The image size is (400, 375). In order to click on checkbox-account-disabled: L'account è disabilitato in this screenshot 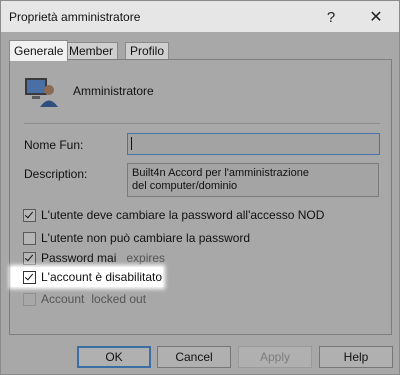, I will do `click(92, 277)`.